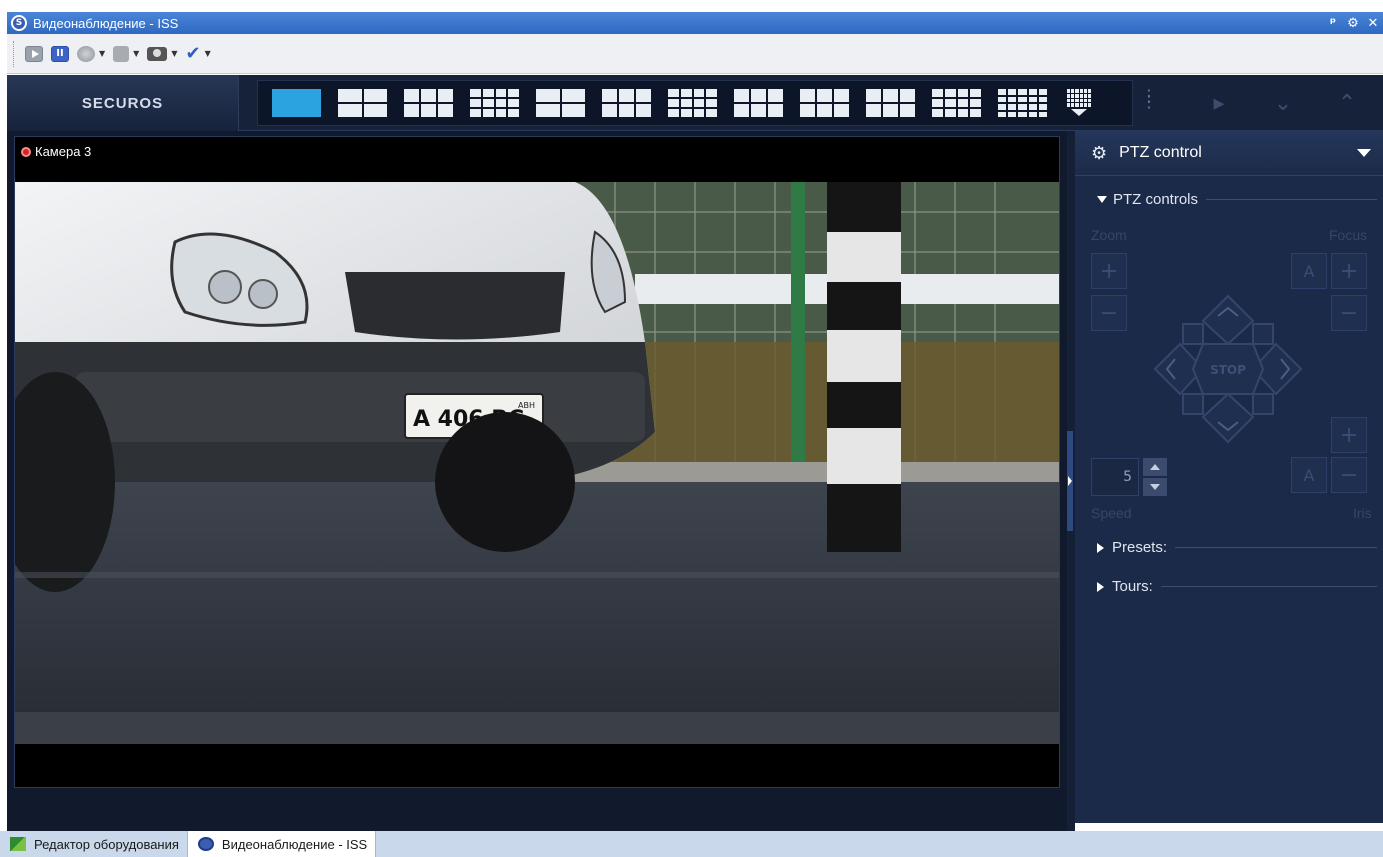  I want to click on record-button: ▼, so click(91, 53).